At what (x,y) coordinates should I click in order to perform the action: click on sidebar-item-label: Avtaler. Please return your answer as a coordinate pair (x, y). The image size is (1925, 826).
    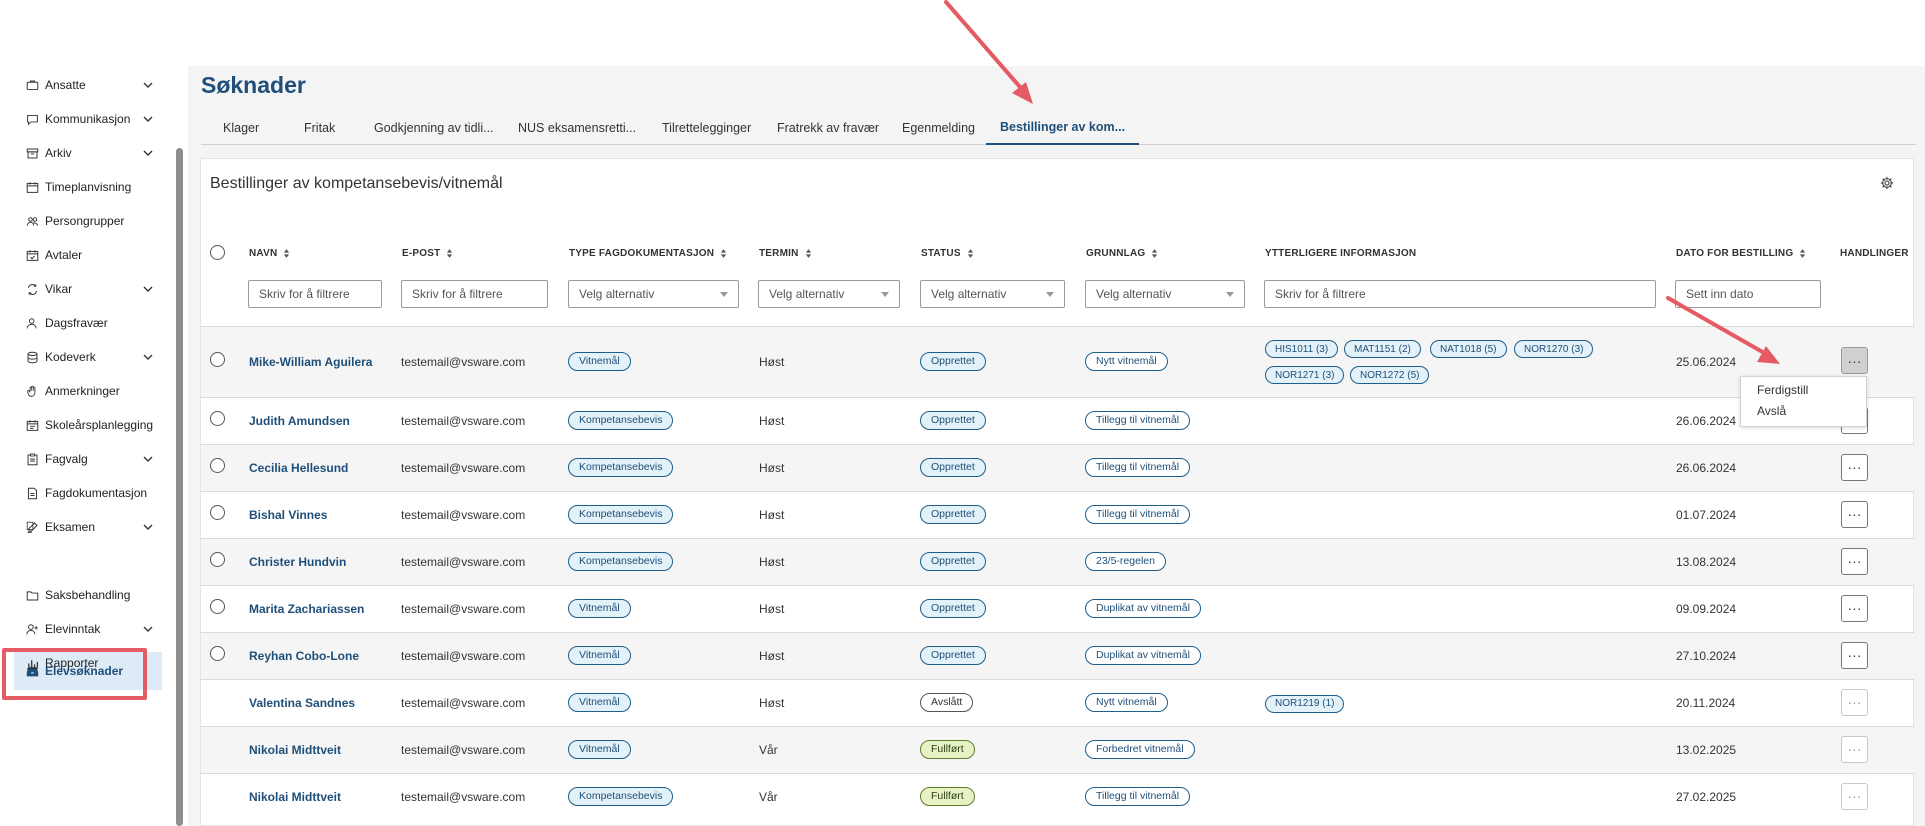
    Looking at the image, I should click on (64, 255).